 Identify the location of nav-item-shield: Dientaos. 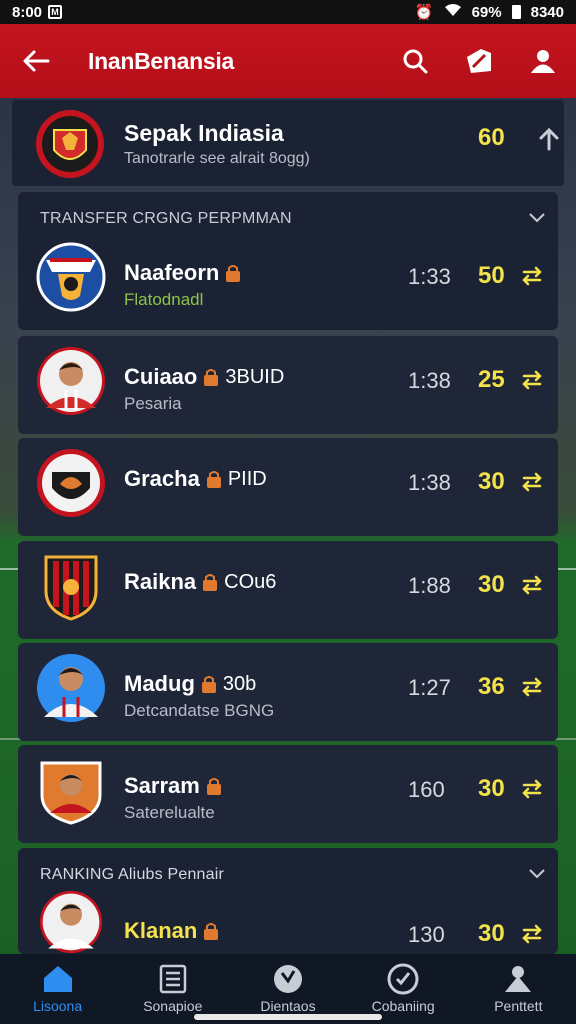
(288, 988).